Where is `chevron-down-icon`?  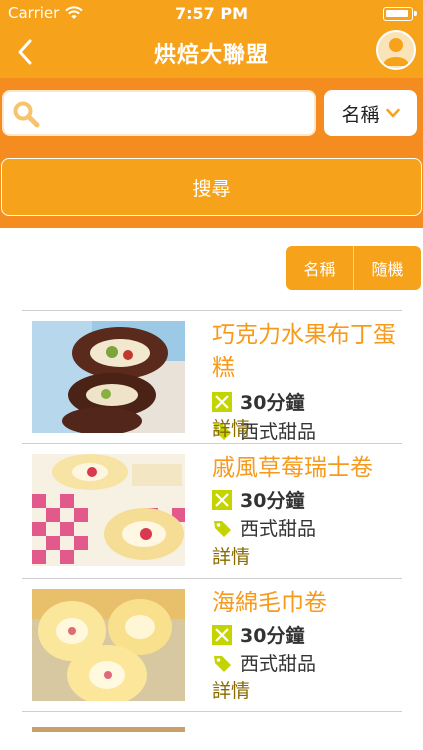
chevron-down-icon is located at coordinates (392, 113).